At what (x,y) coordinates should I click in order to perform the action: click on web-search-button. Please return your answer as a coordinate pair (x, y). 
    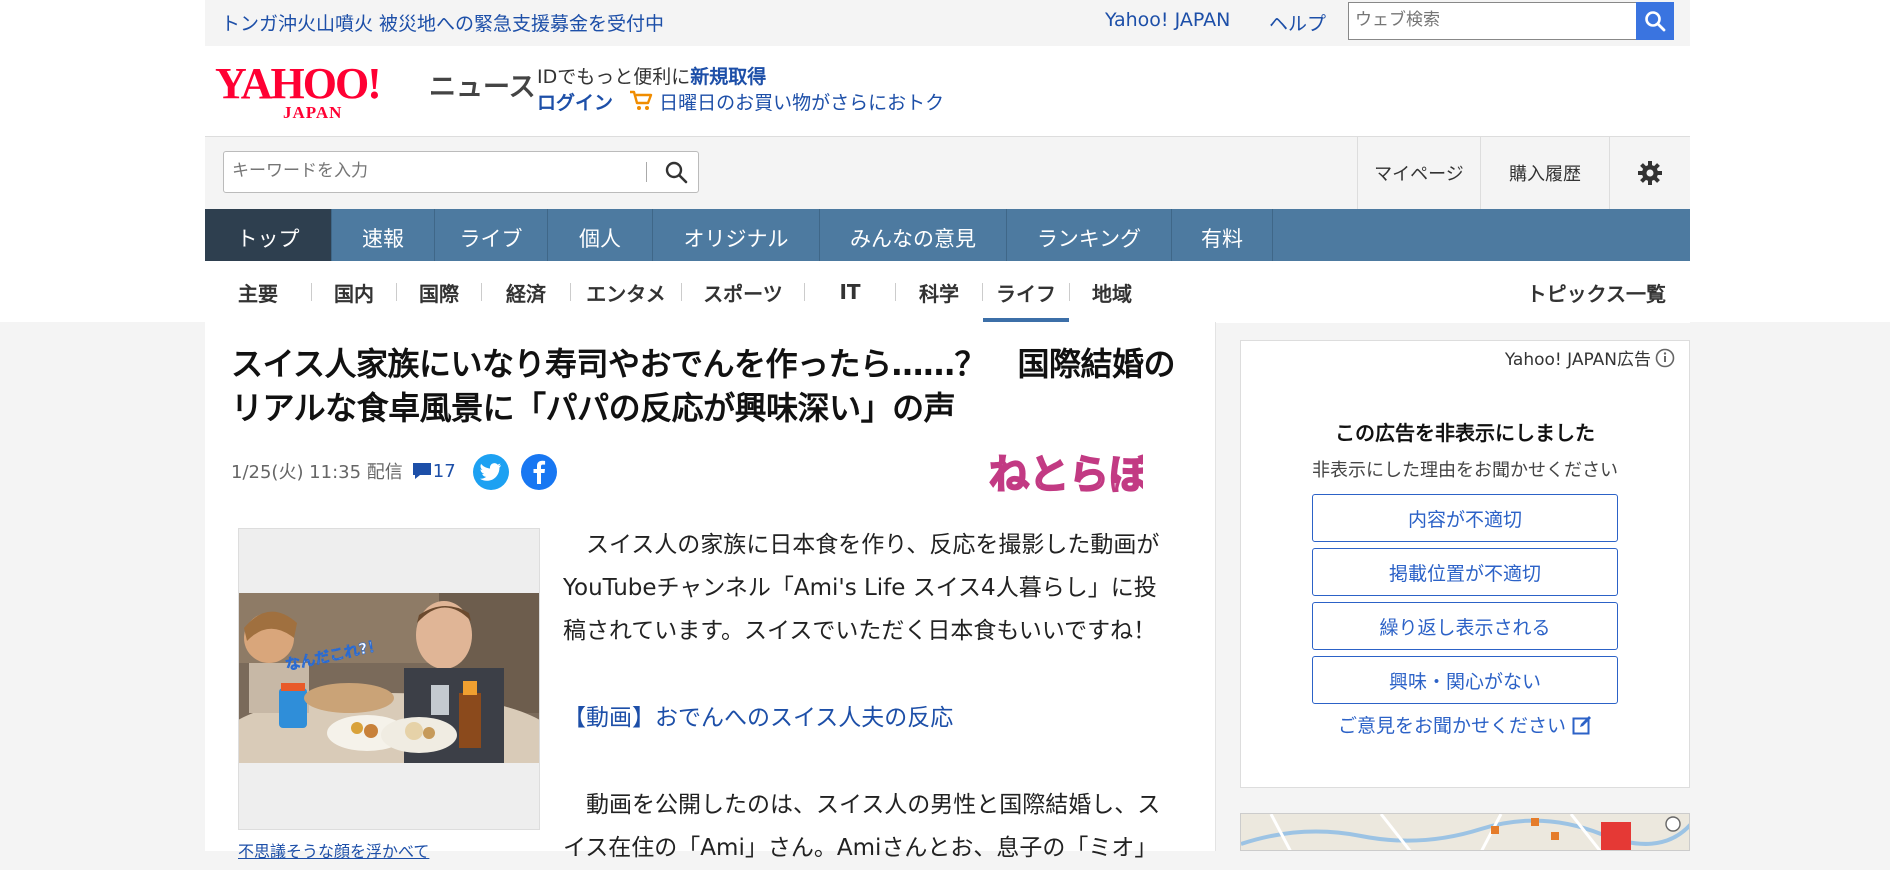
    Looking at the image, I should click on (1655, 21).